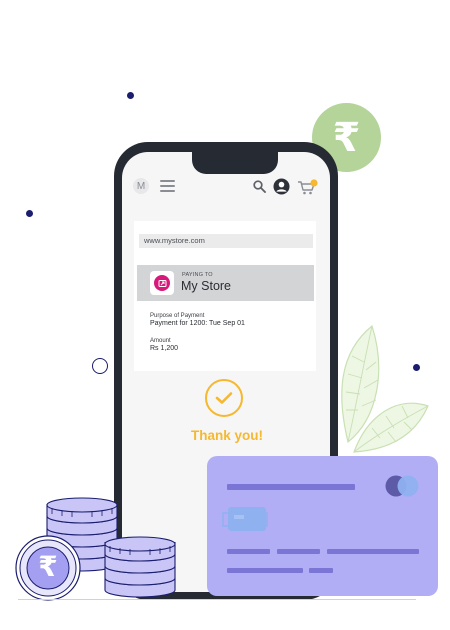  Describe the element at coordinates (259, 186) in the screenshot. I see `search-icon` at that location.